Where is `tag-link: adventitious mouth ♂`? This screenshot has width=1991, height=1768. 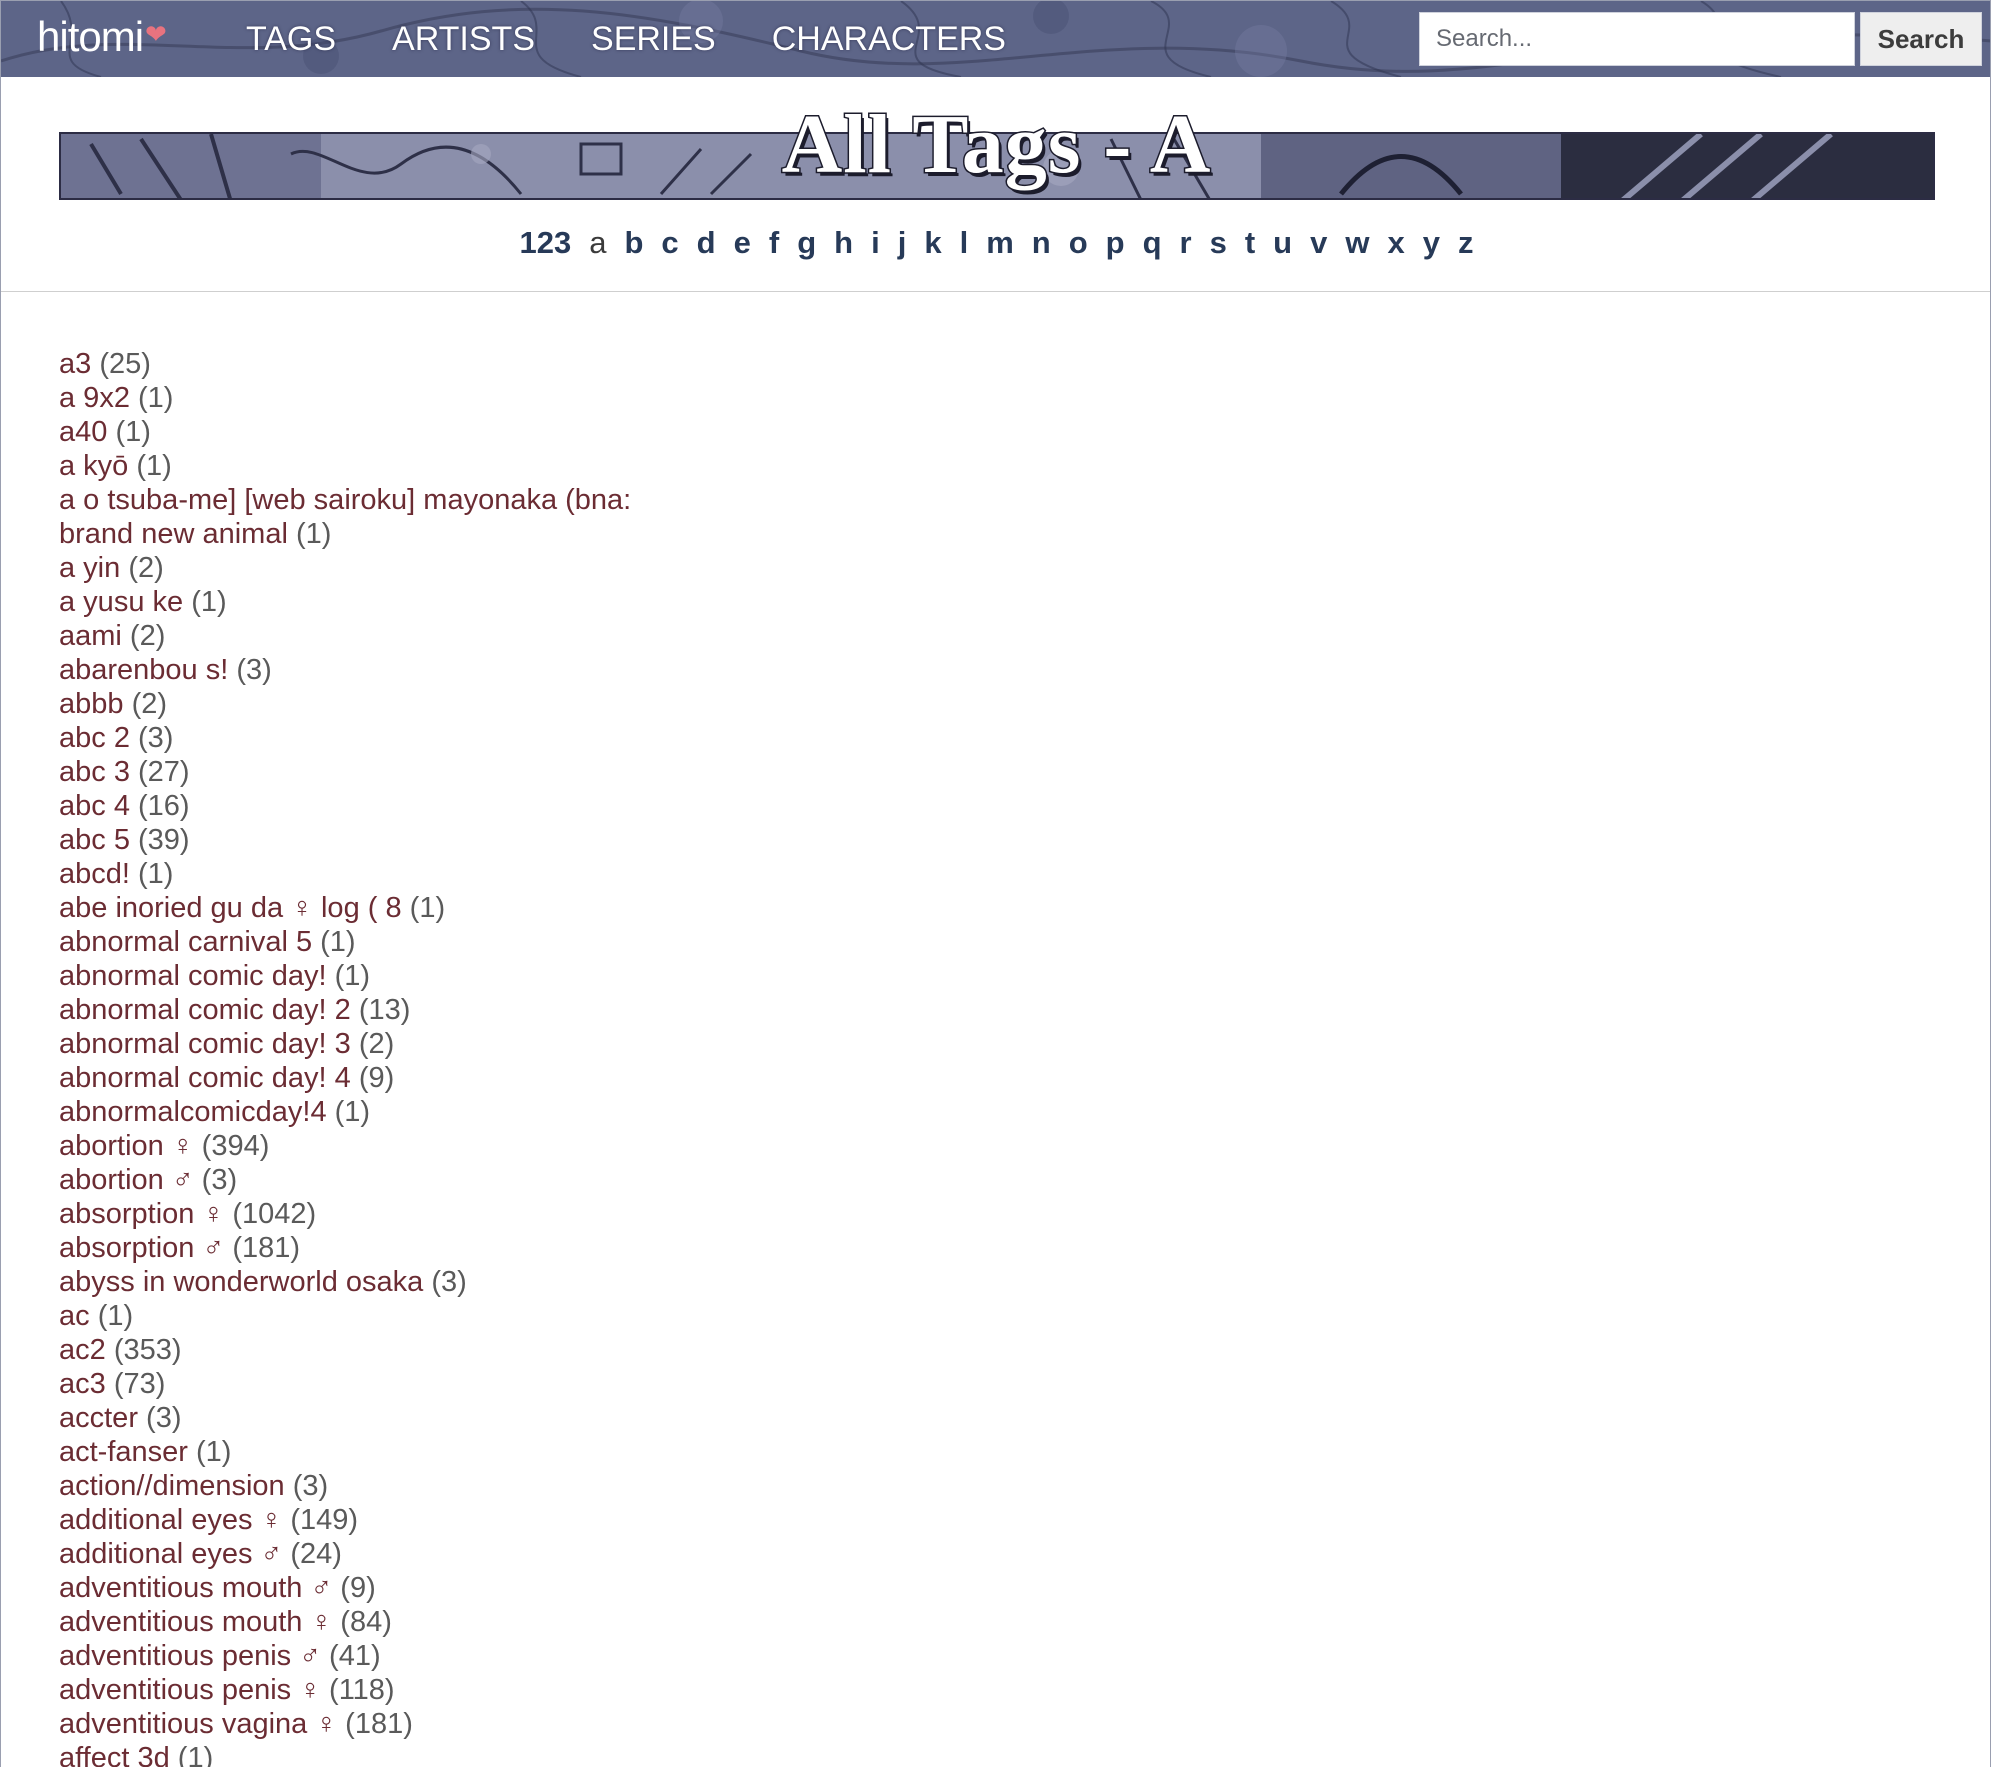
tag-link: adventitious mouth ♂ is located at coordinates (195, 1588).